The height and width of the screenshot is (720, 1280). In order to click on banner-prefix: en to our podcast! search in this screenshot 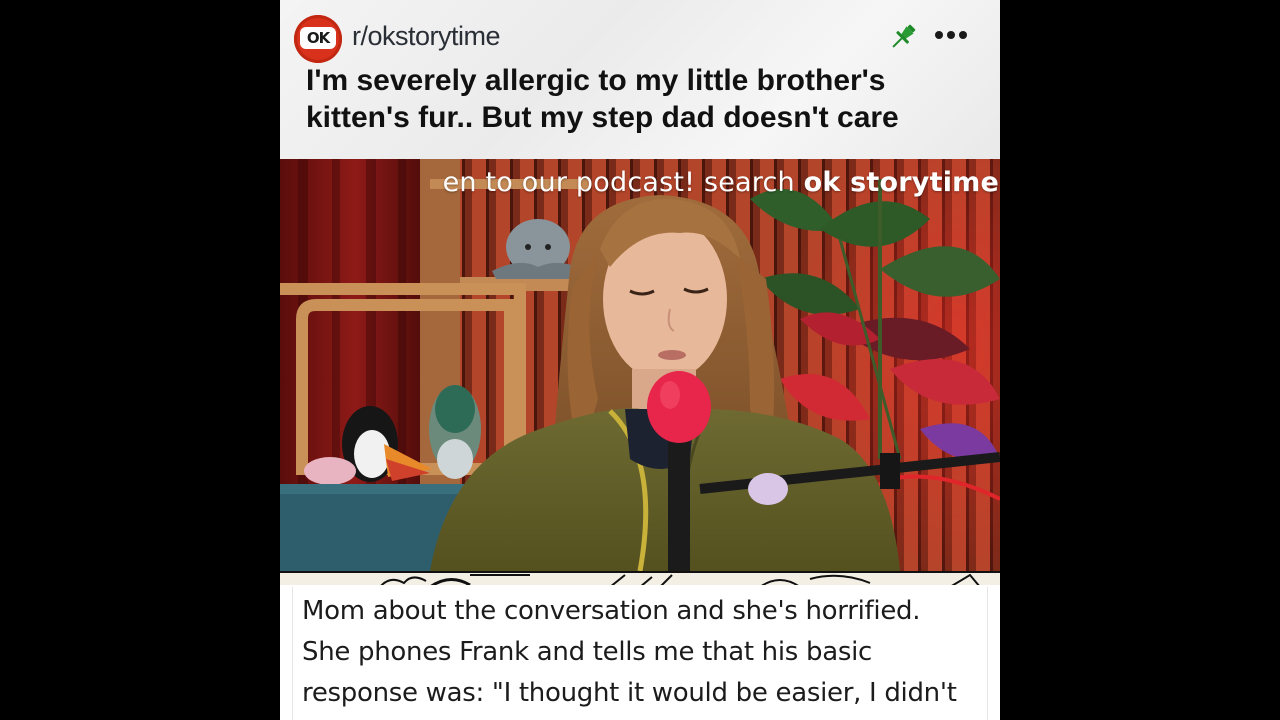, I will do `click(623, 182)`.